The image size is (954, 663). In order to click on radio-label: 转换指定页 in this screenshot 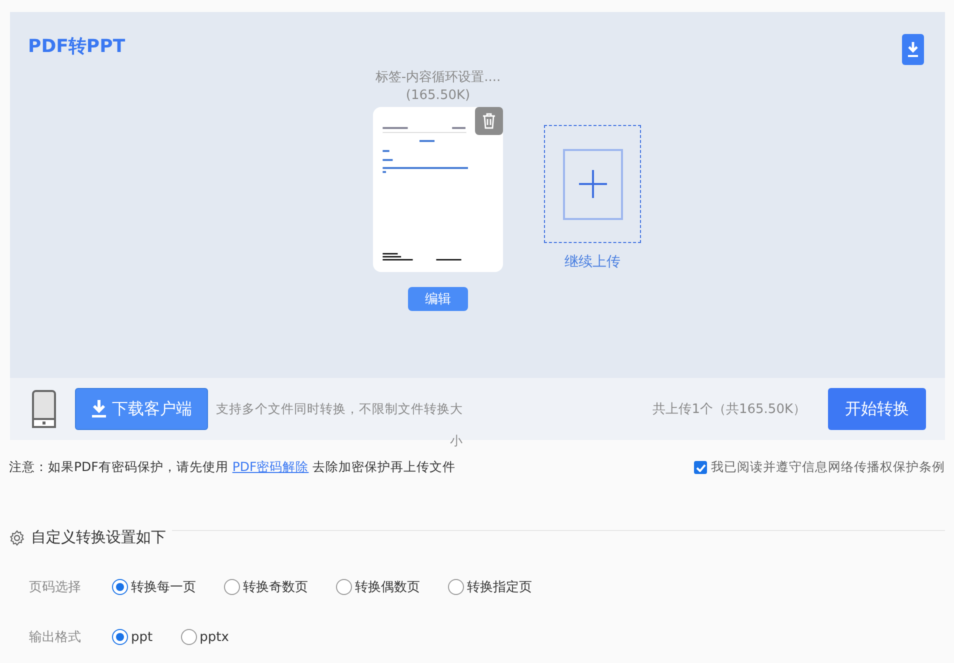, I will do `click(499, 587)`.